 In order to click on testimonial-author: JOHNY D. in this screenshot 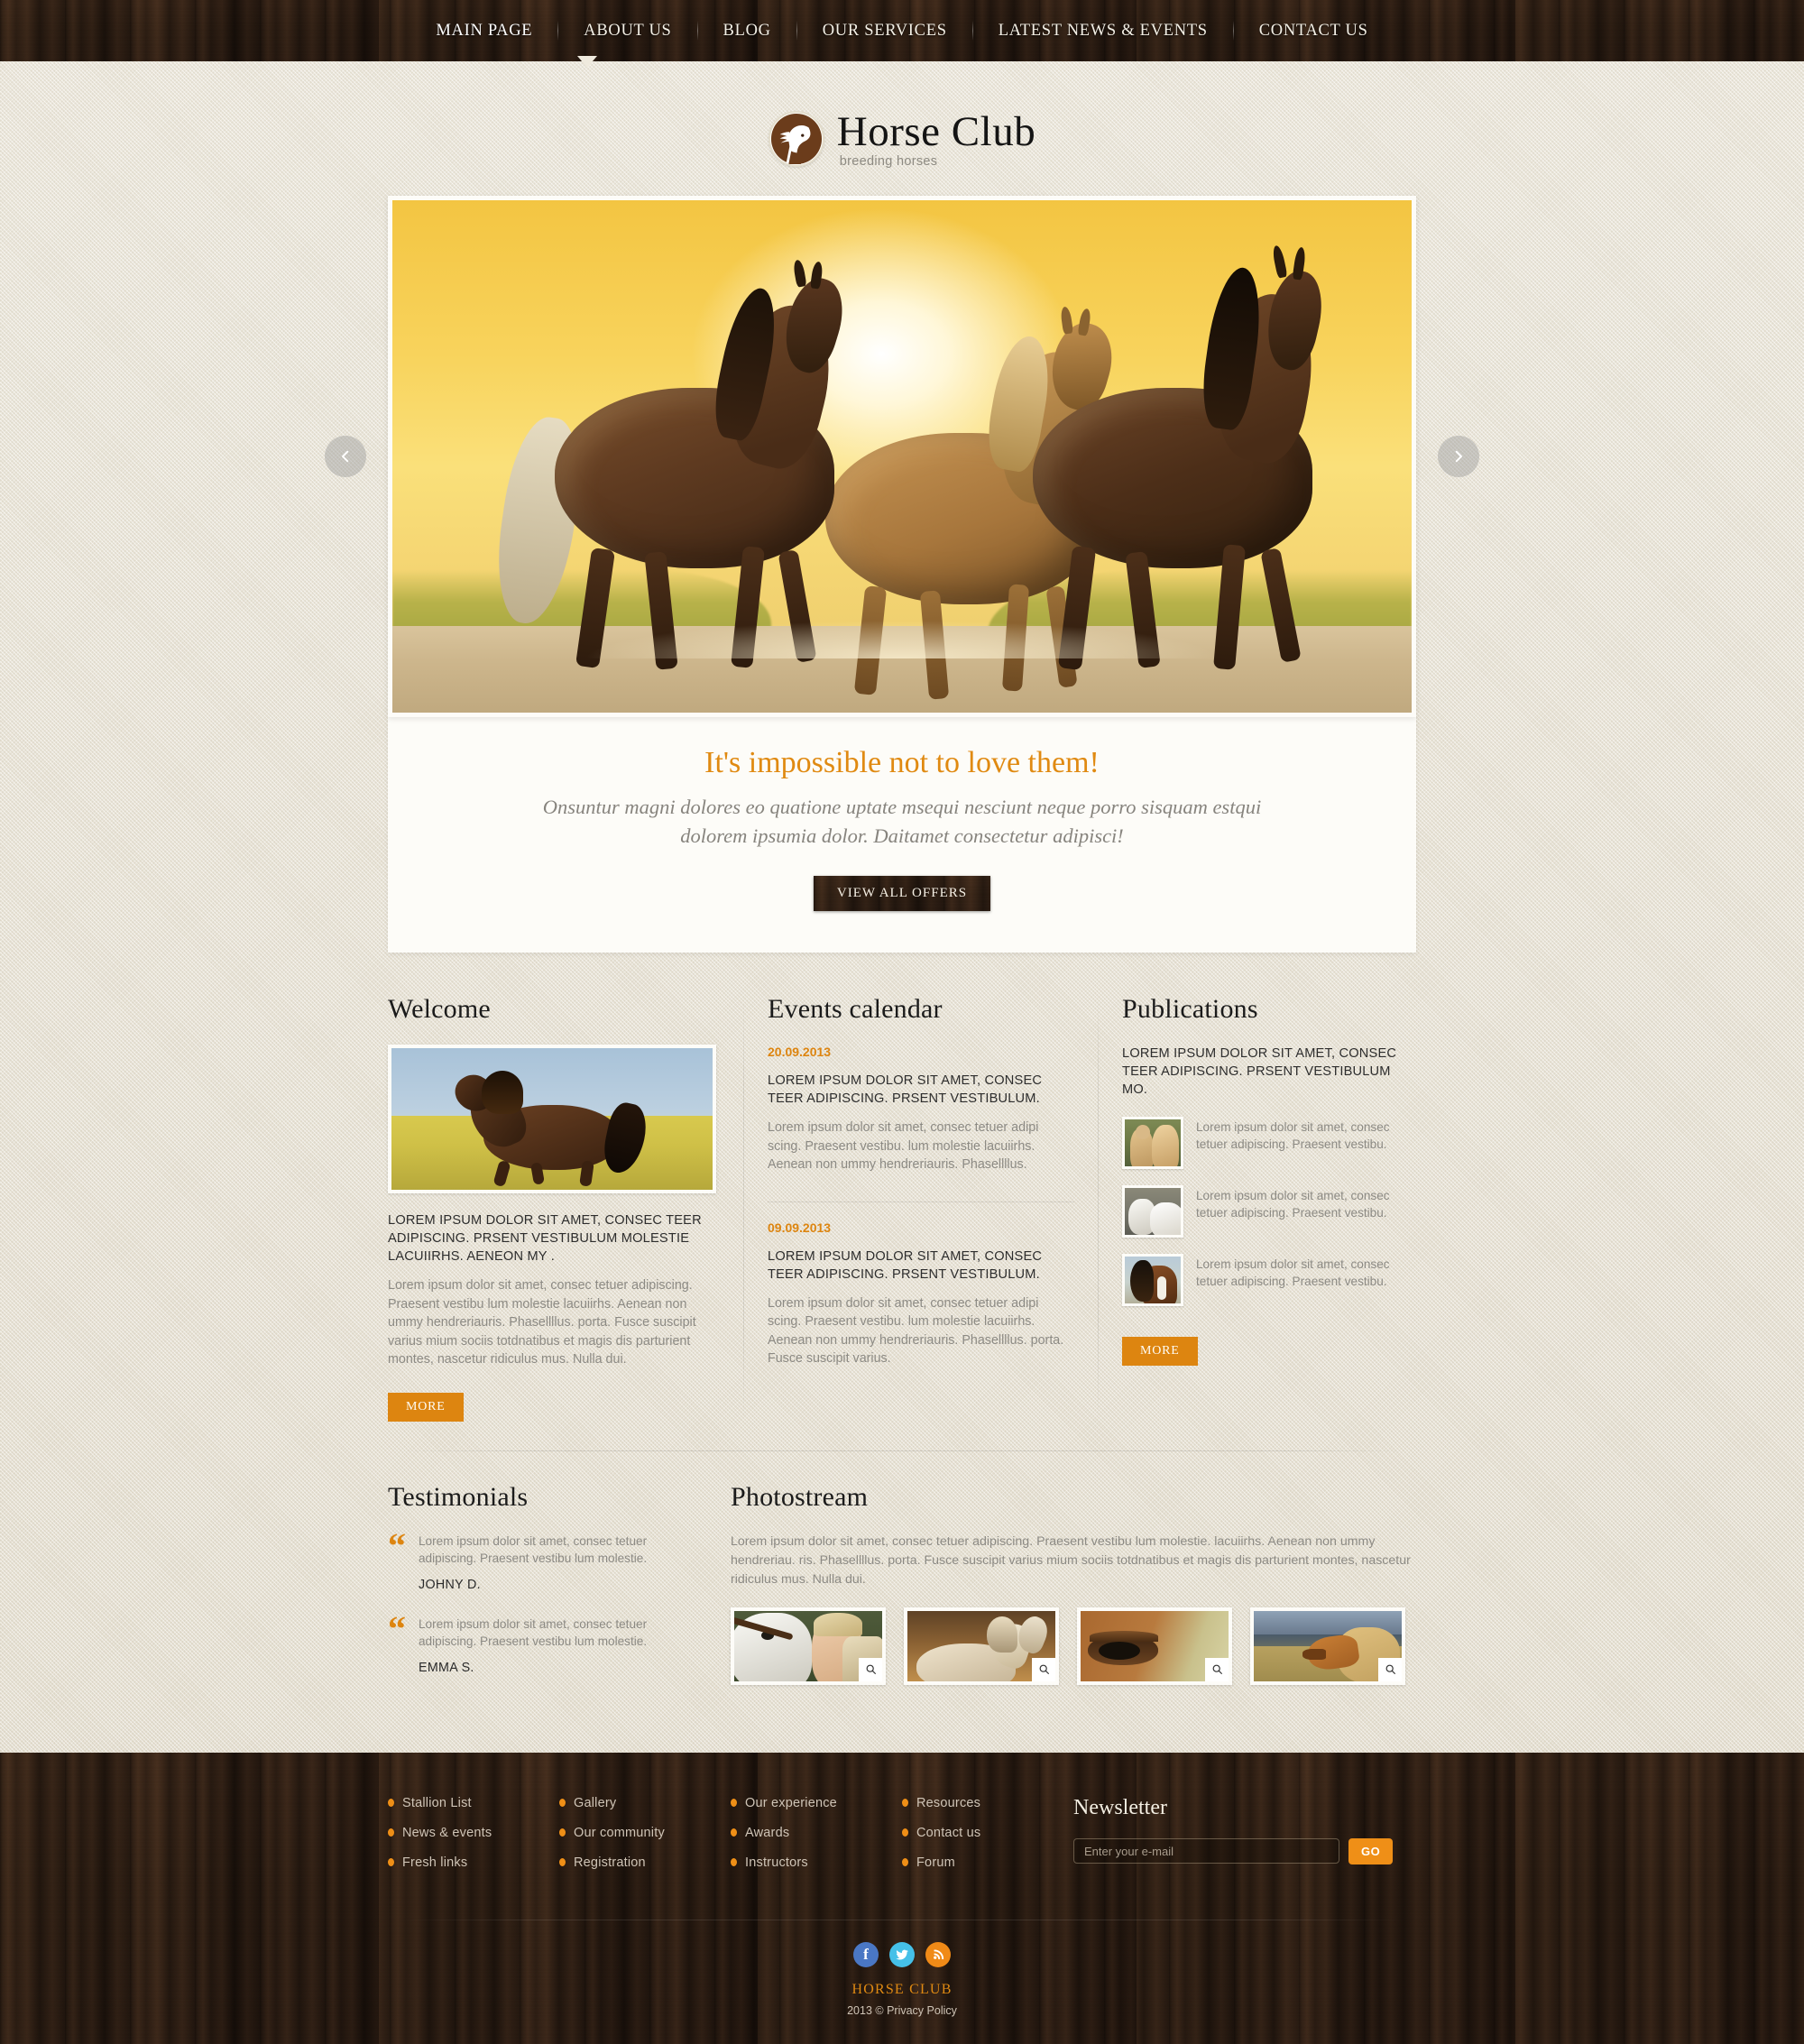, I will do `click(450, 1584)`.